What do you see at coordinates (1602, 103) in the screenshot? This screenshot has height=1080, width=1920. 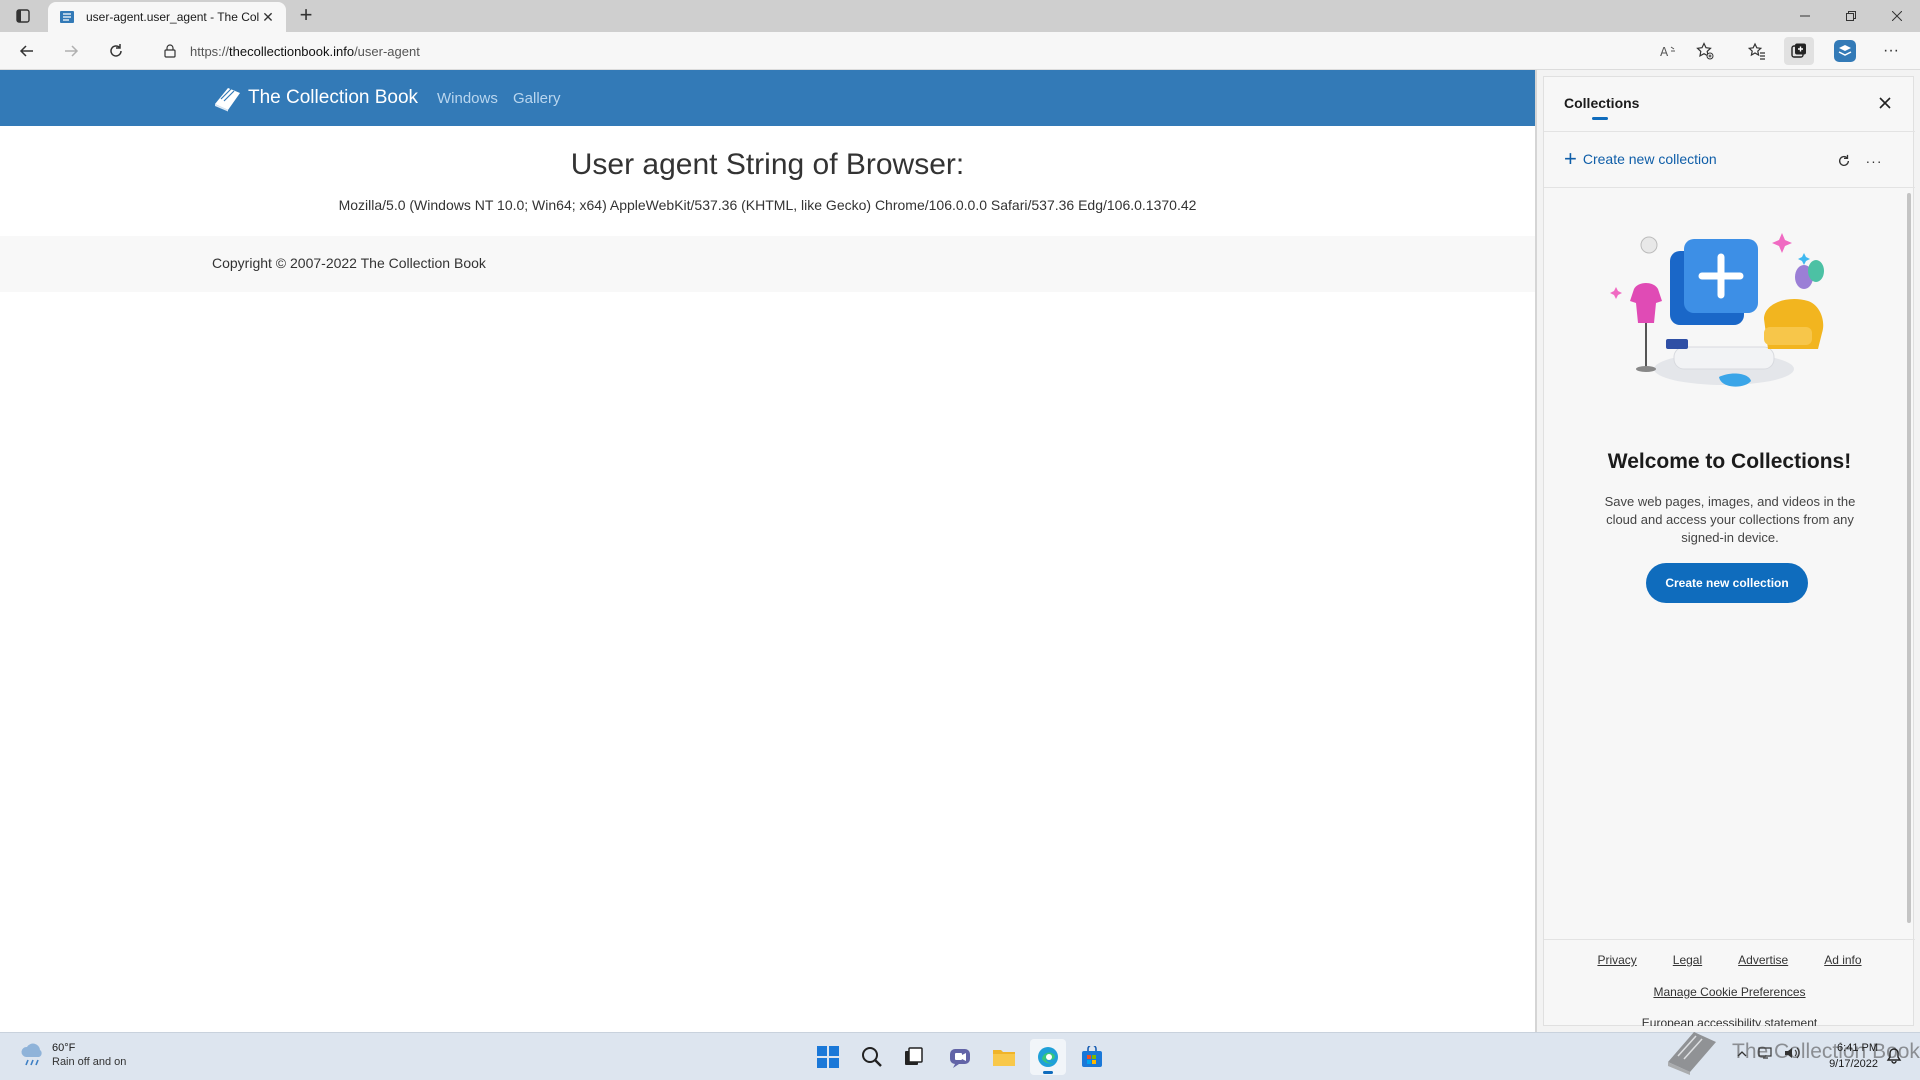 I see `collections-title: Collections` at bounding box center [1602, 103].